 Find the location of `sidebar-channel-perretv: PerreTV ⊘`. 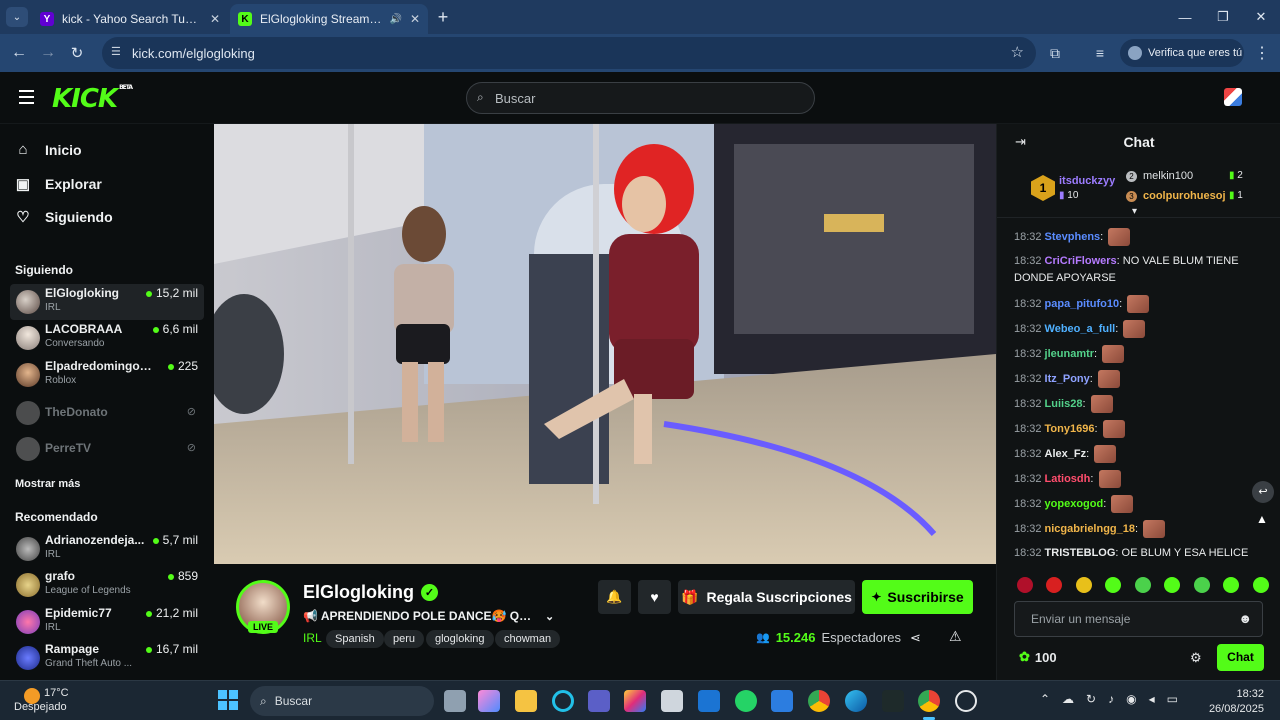

sidebar-channel-perretv: PerreTV ⊘ is located at coordinates (107, 449).